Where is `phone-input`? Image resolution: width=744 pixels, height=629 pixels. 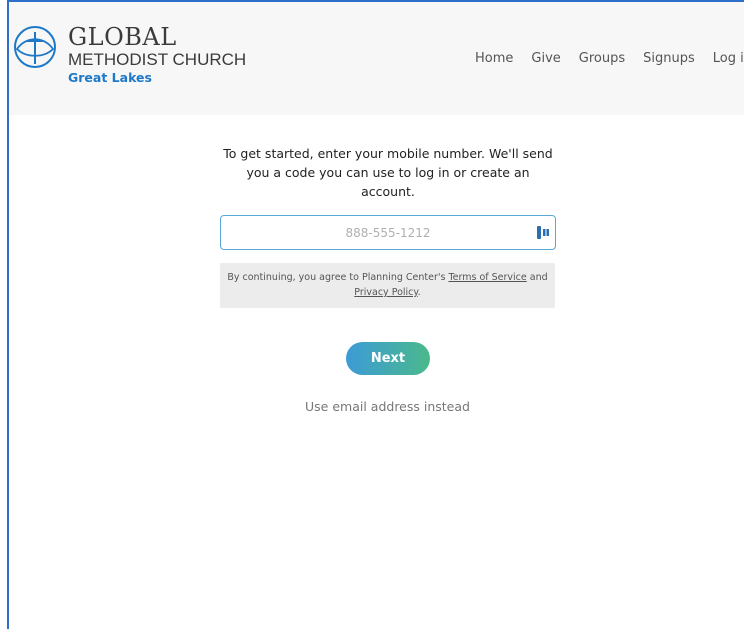
phone-input is located at coordinates (371, 232).